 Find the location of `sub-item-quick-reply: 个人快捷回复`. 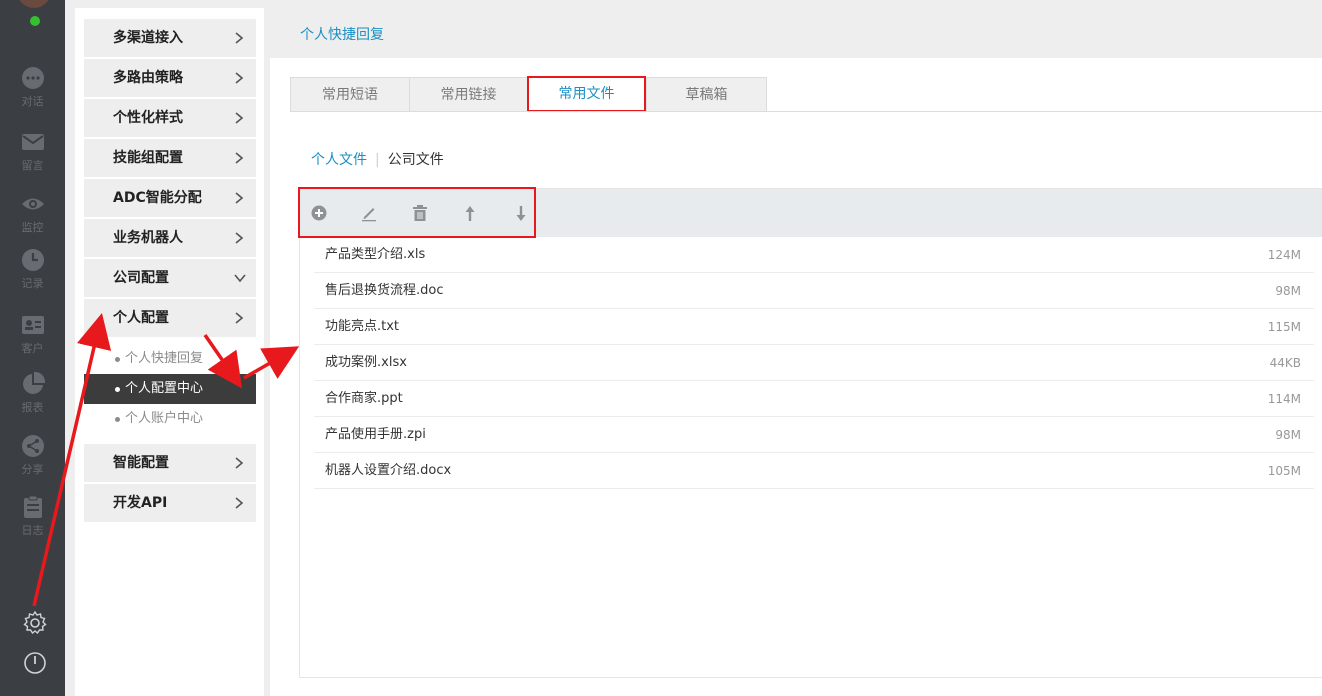

sub-item-quick-reply: 个人快捷回复 is located at coordinates (170, 359).